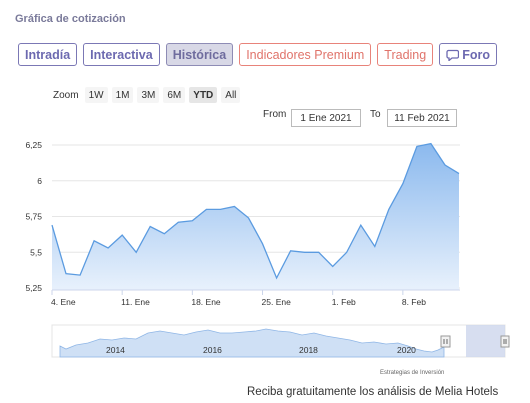 The width and height of the screenshot is (530, 403). I want to click on x-tick-label: 1. Feb, so click(344, 302).